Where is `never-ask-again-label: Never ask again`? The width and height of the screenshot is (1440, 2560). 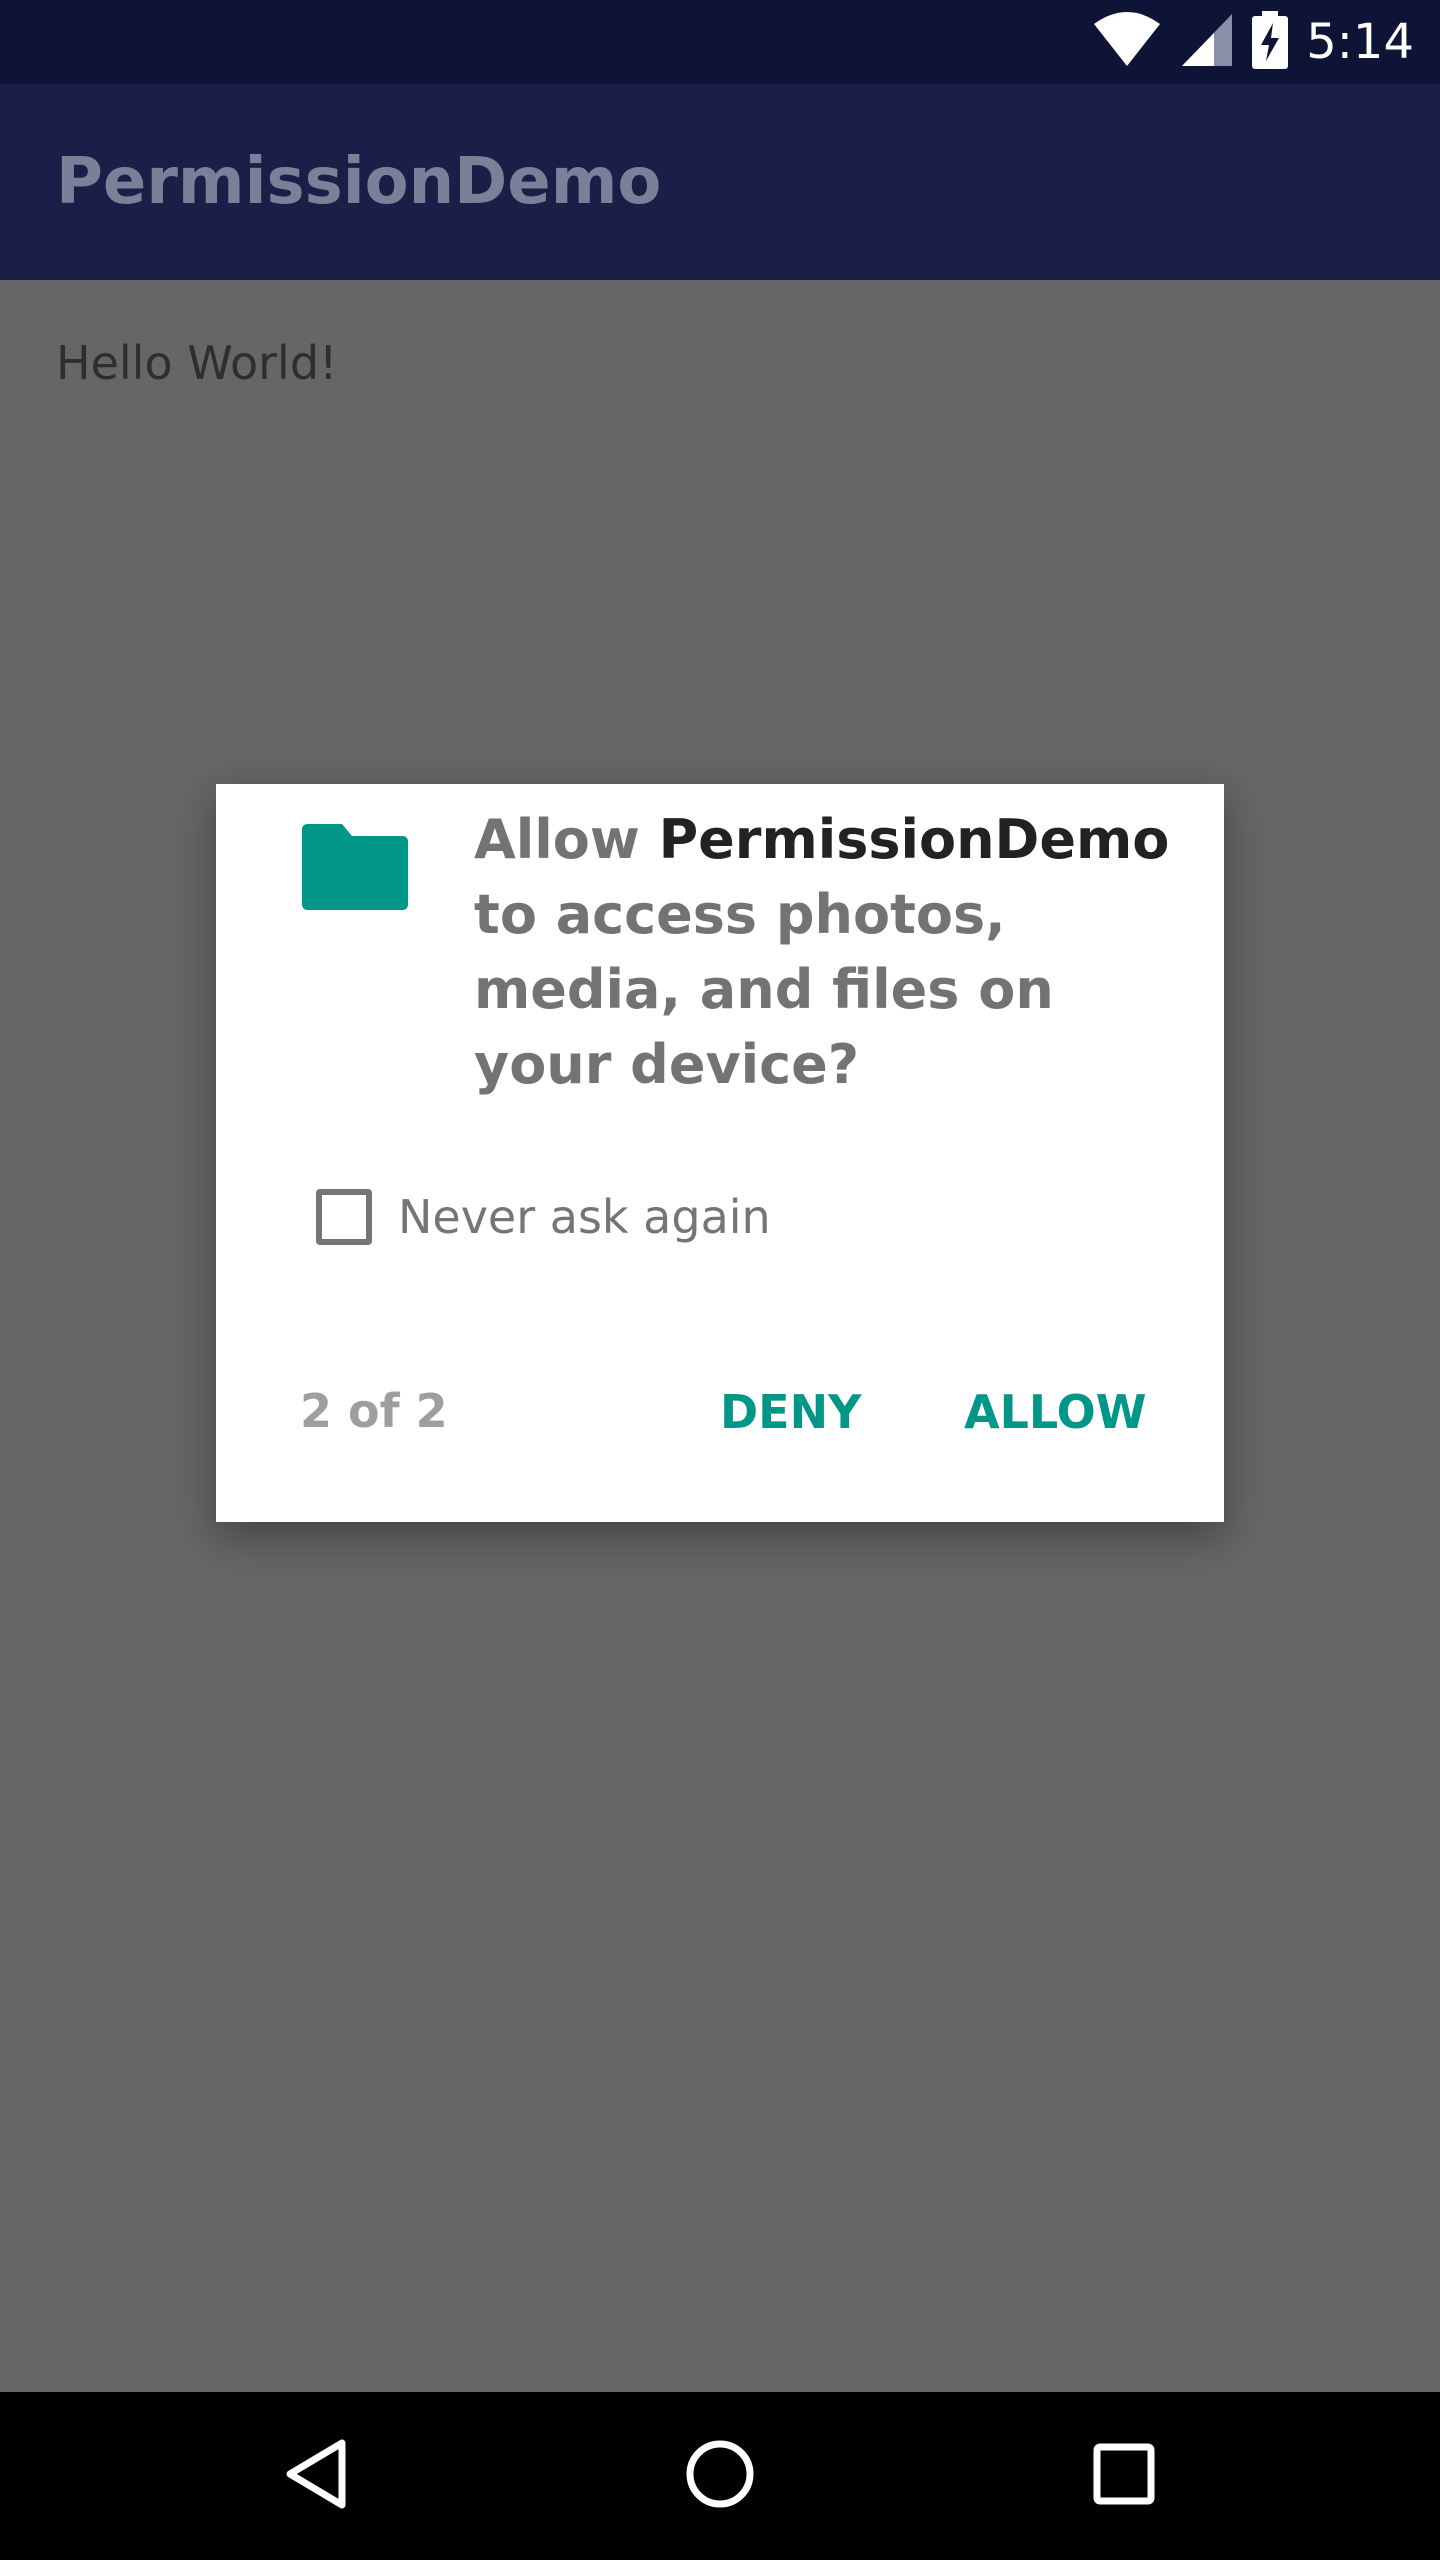
never-ask-again-label: Never ask again is located at coordinates (584, 1217).